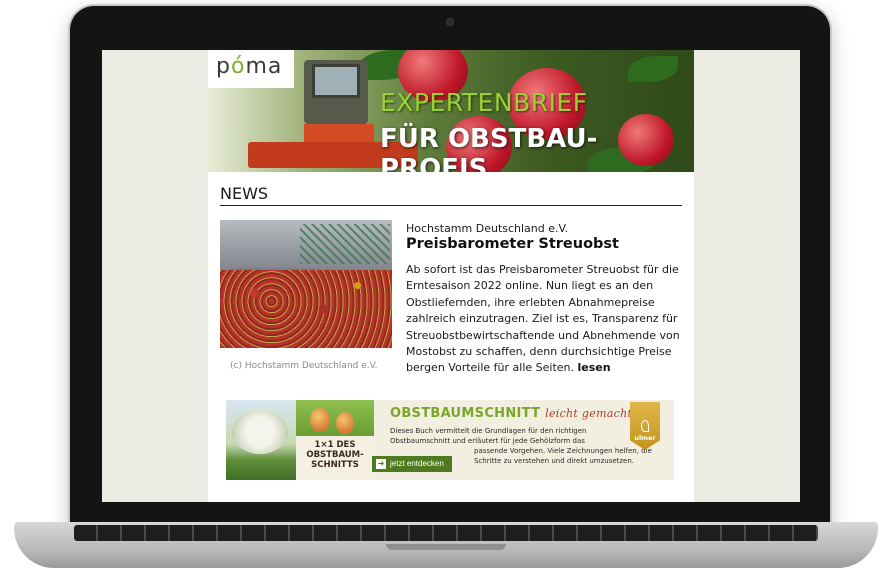 The image size is (892, 573). I want to click on laptop-base, so click(446, 545).